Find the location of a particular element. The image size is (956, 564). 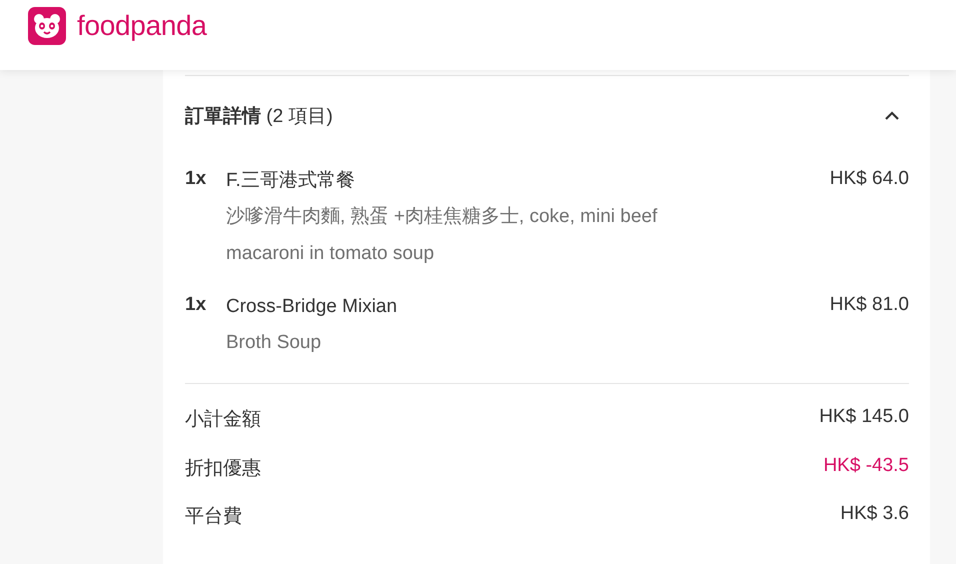

panda-logo-icon is located at coordinates (47, 26).